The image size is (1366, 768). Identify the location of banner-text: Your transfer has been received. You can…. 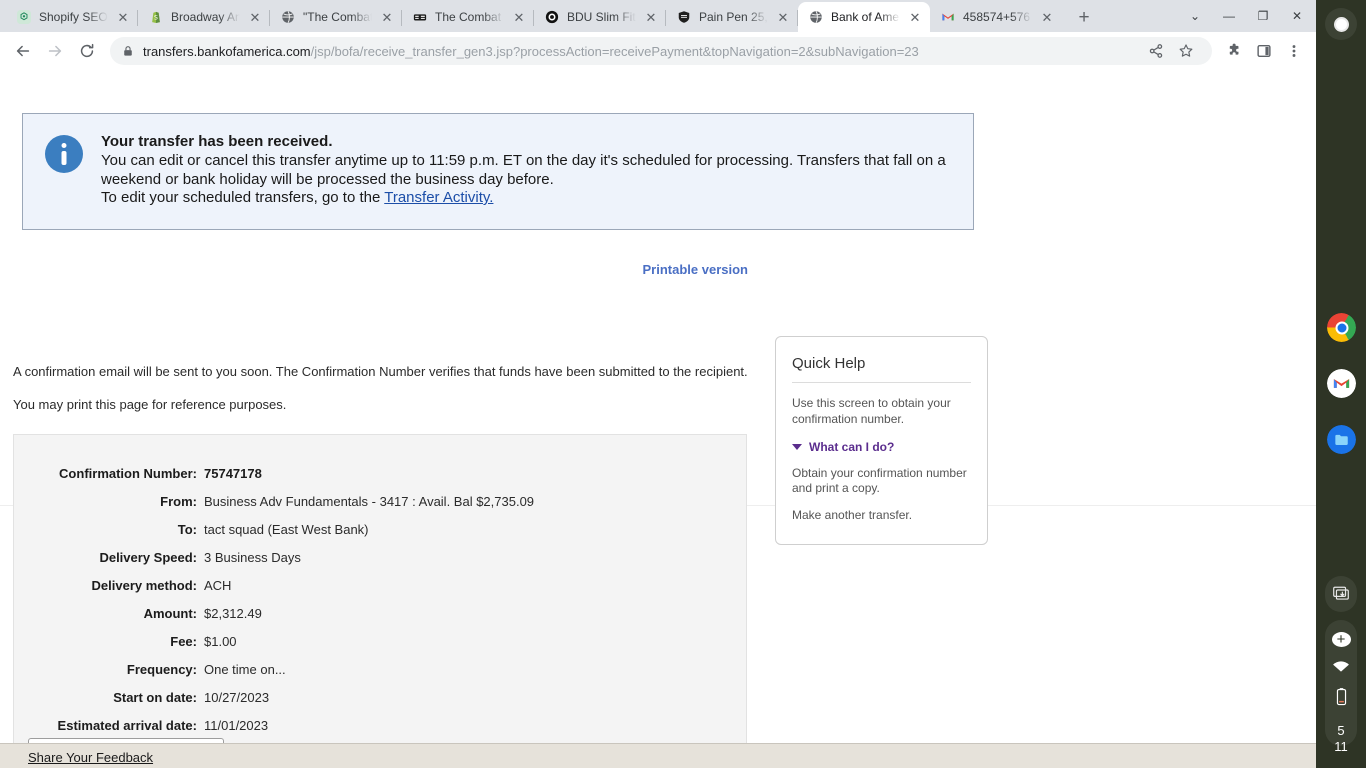
(528, 170).